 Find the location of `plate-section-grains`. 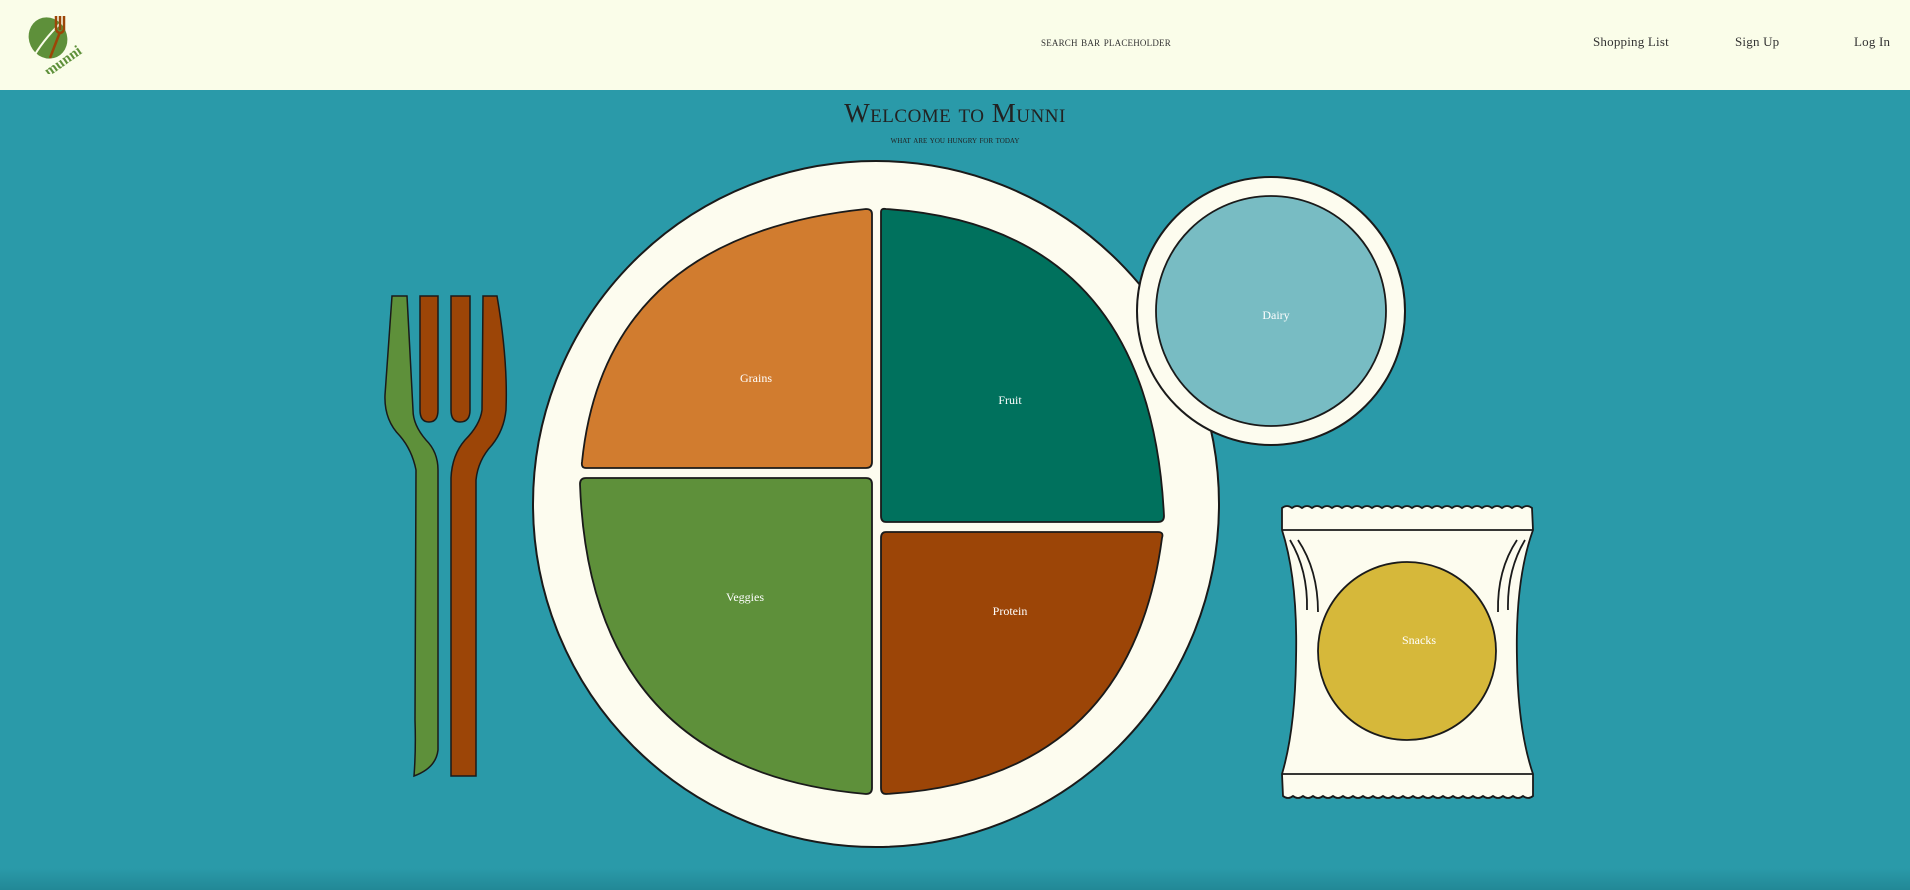

plate-section-grains is located at coordinates (726, 338).